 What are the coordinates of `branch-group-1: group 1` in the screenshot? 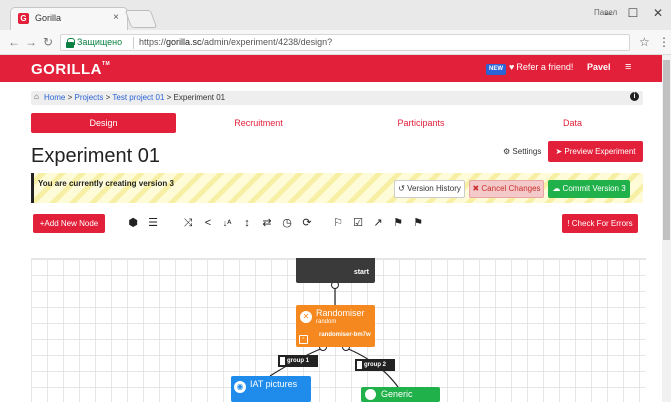 It's located at (298, 361).